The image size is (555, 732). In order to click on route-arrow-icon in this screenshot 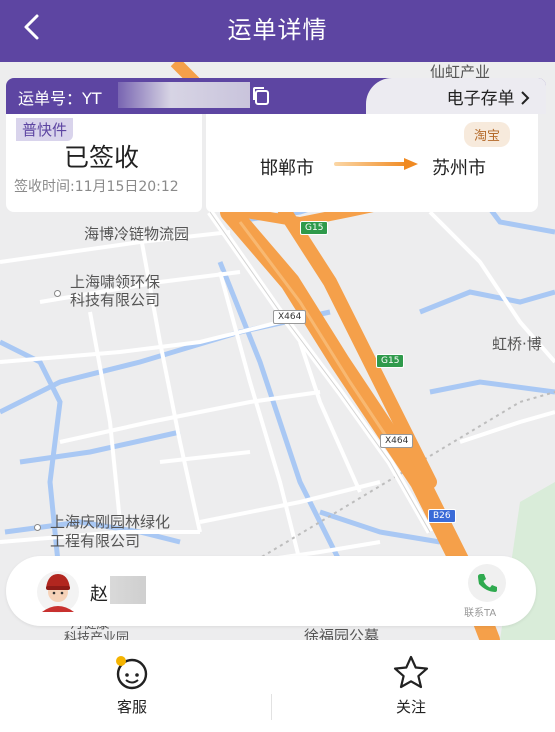, I will do `click(376, 164)`.